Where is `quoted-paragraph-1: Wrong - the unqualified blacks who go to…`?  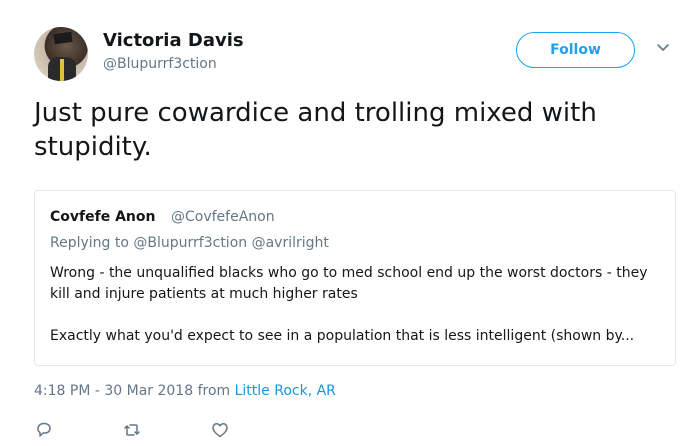
quoted-paragraph-1: Wrong - the unqualified blacks who go to… is located at coordinates (349, 283).